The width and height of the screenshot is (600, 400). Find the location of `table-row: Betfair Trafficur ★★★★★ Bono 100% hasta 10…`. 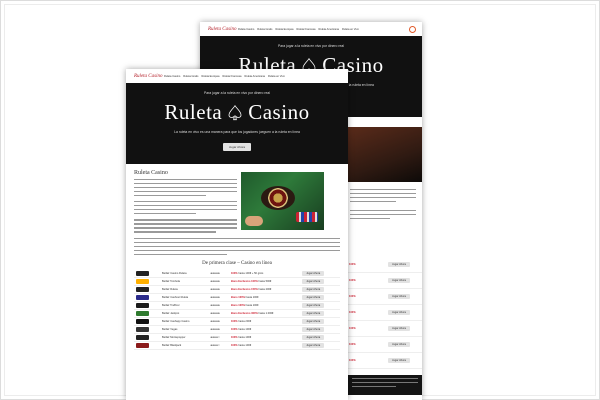

table-row: Betfair Trafficur ★★★★★ Bono 100% hasta 10… is located at coordinates (237, 306).